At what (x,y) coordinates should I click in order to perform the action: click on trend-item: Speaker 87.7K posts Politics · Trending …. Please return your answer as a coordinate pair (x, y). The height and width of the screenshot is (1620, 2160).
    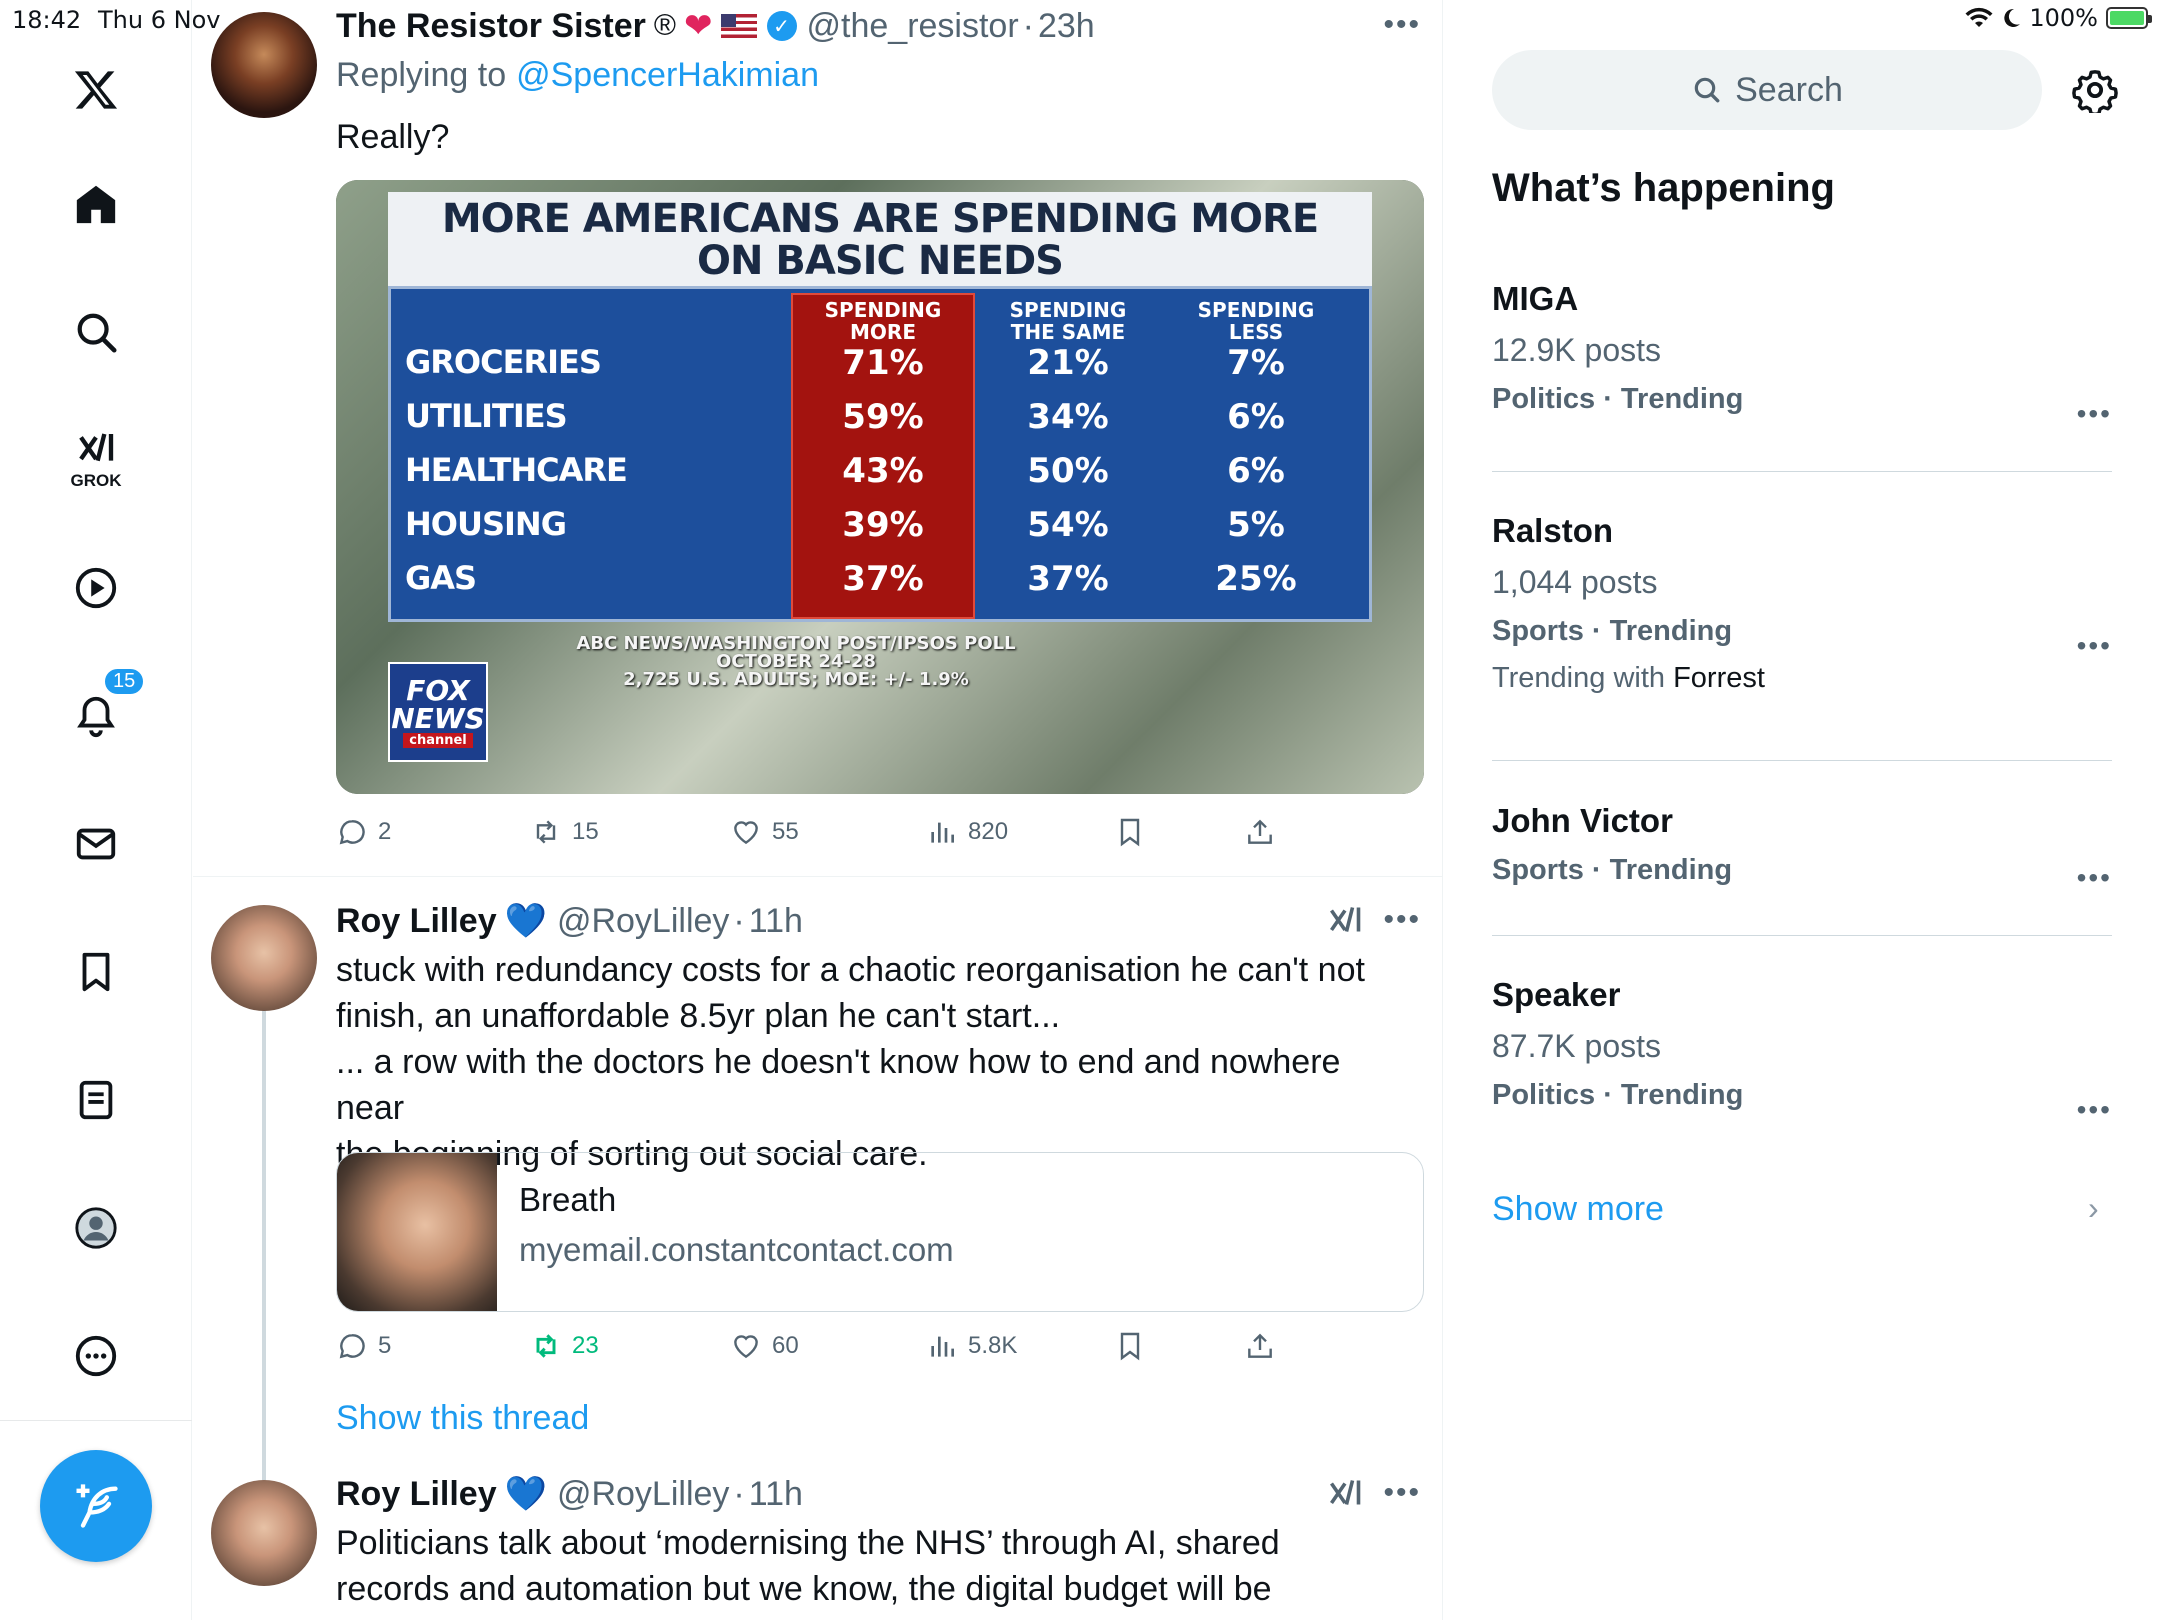
    Looking at the image, I should click on (1802, 1050).